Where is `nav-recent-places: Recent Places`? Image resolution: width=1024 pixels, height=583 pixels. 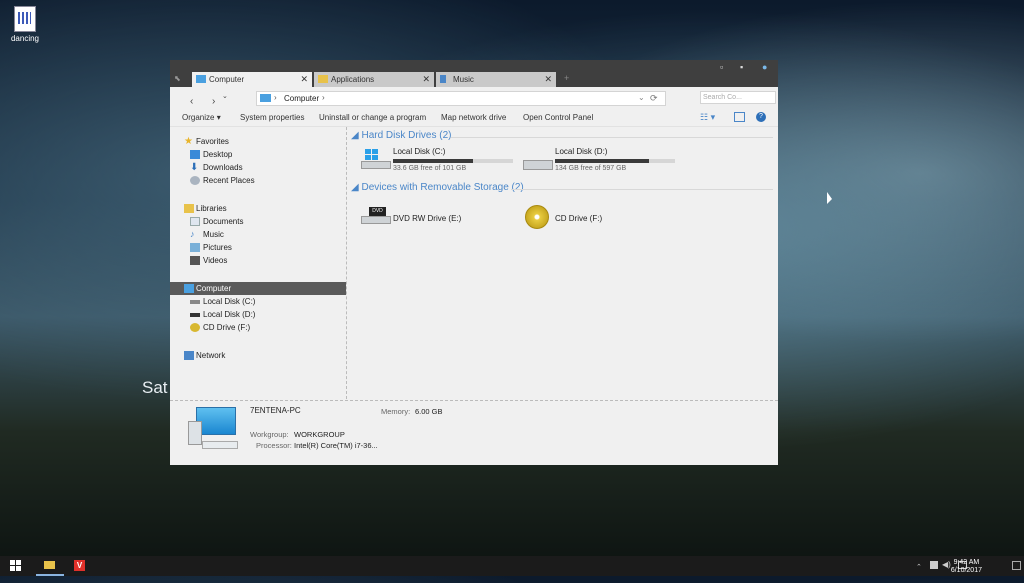 nav-recent-places: Recent Places is located at coordinates (266, 180).